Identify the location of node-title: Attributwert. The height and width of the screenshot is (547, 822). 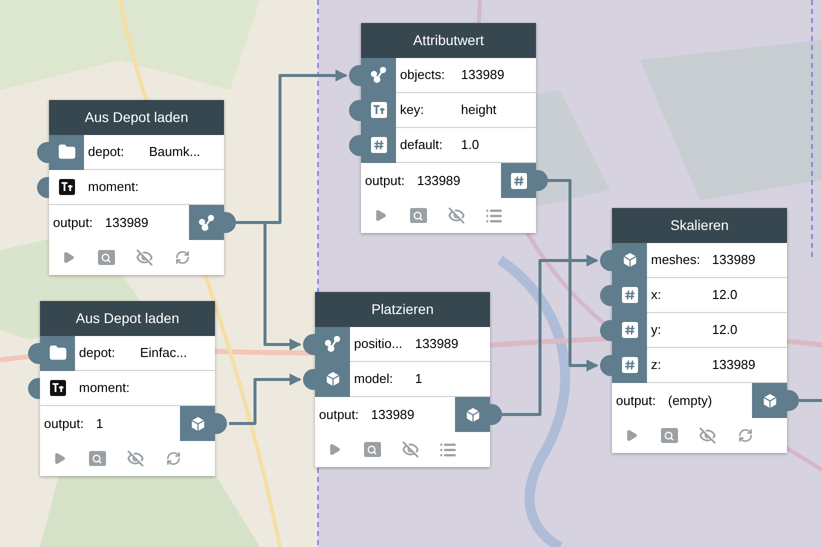
(448, 40).